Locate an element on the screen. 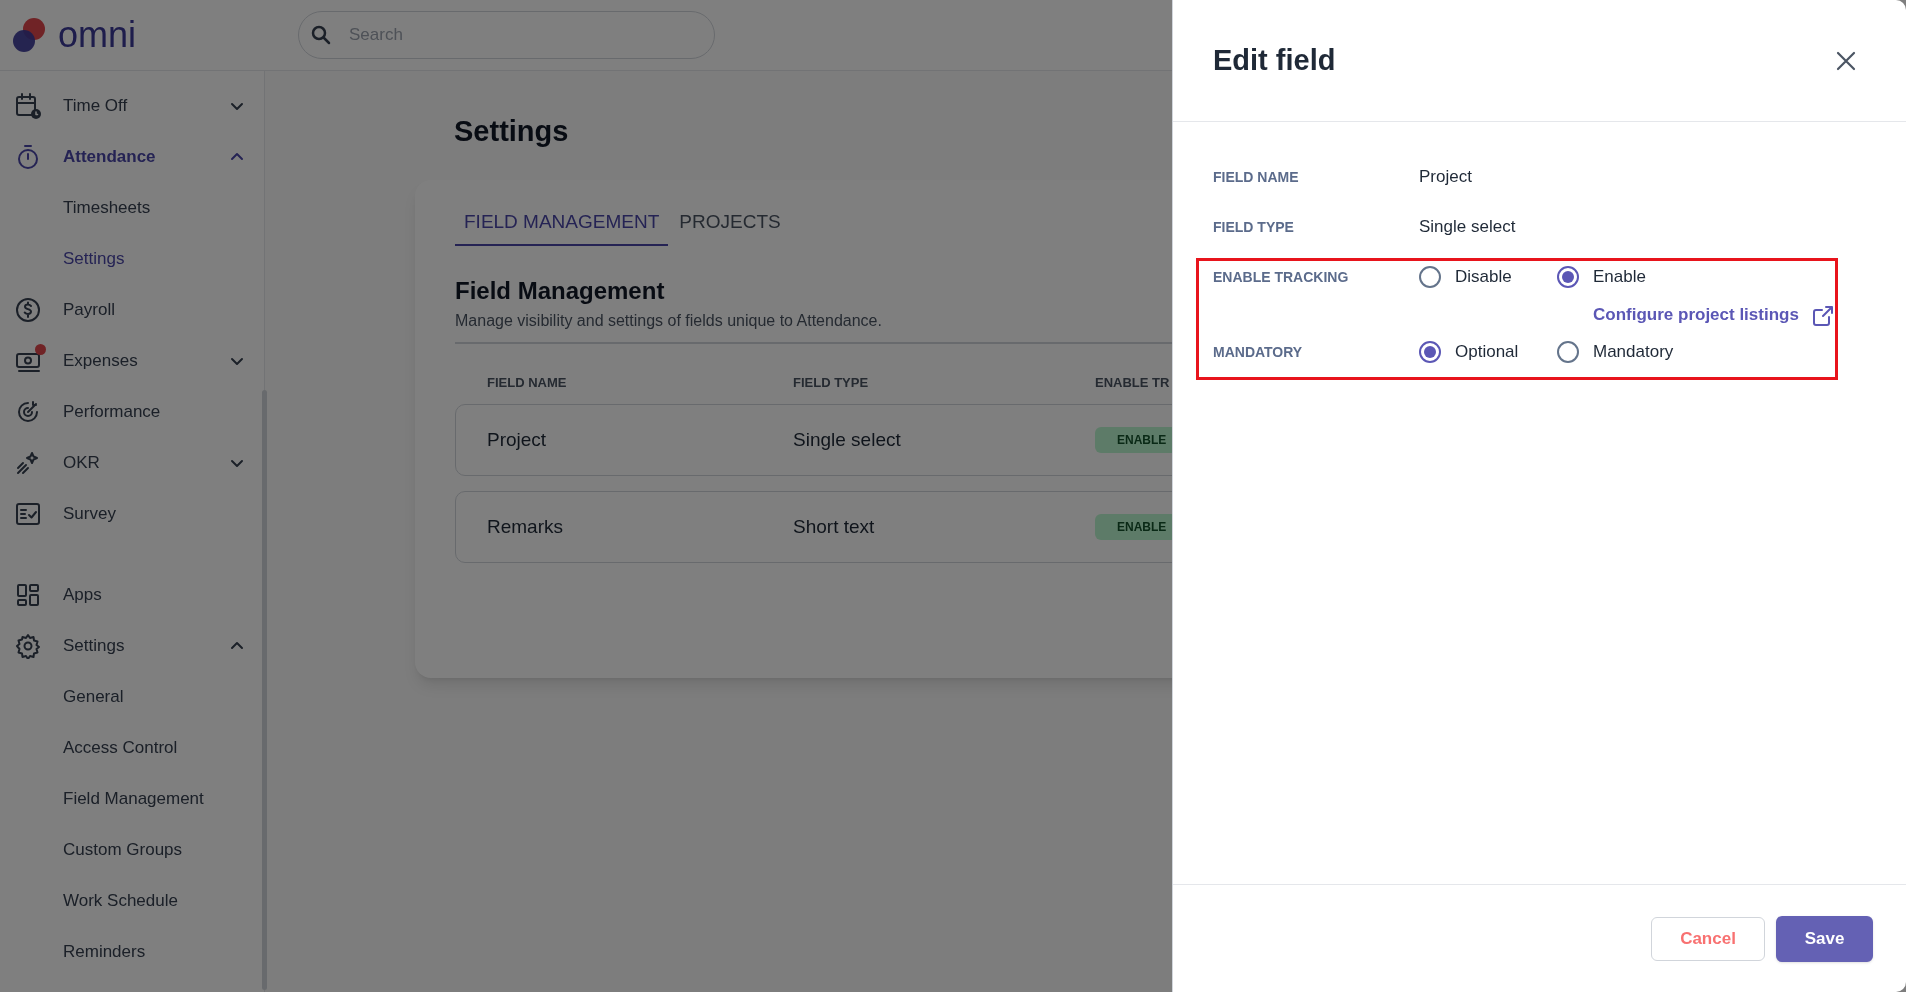  field-value: Single select is located at coordinates (1467, 227).